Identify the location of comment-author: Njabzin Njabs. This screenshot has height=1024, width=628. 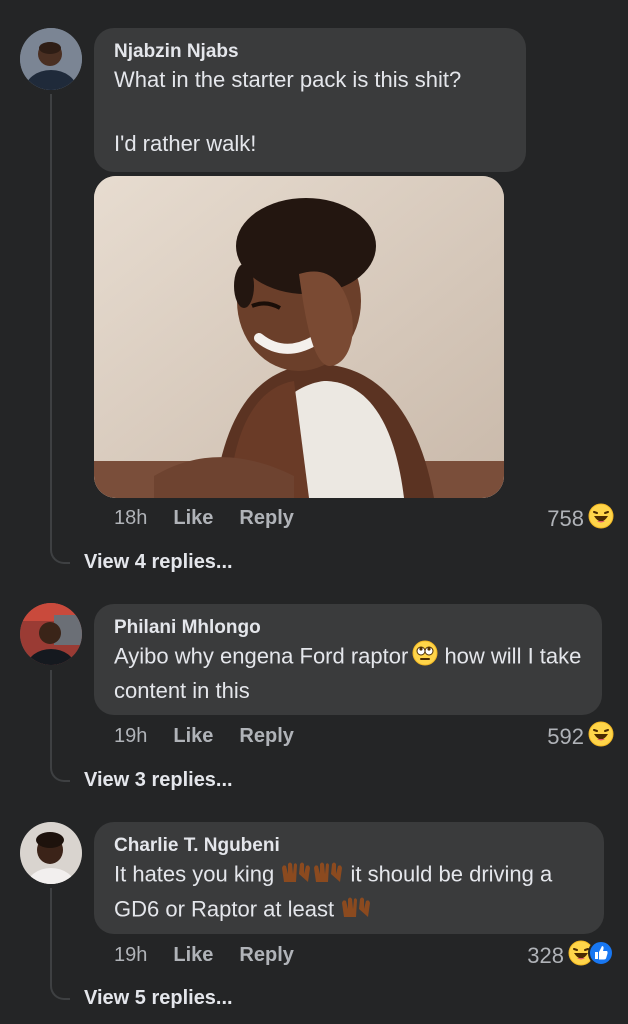
(310, 52).